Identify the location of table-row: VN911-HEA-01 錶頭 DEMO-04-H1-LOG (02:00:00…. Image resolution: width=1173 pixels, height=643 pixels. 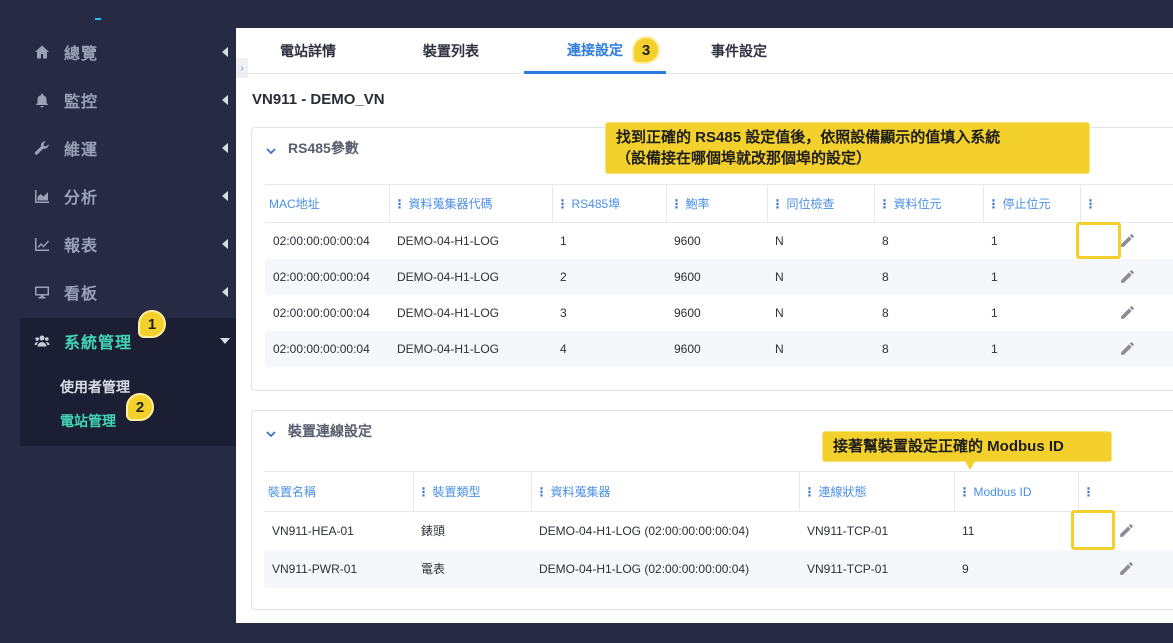
(718, 531).